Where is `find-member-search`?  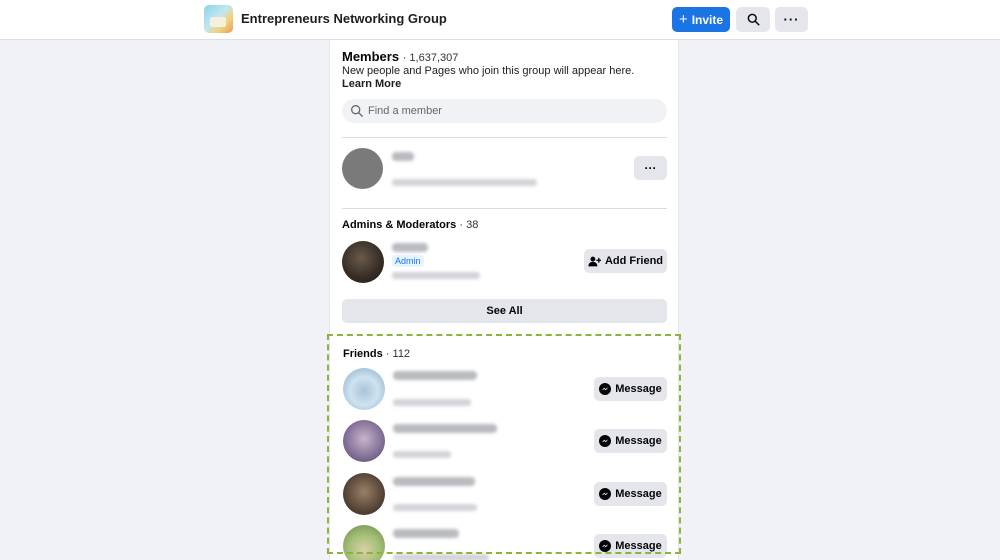
find-member-search is located at coordinates (504, 111).